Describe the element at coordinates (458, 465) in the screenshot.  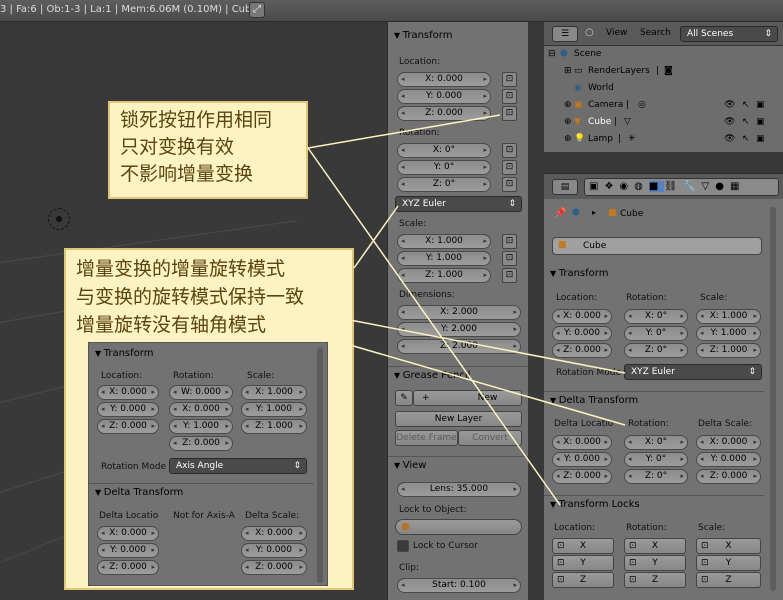
I see `view-panel-header: View` at that location.